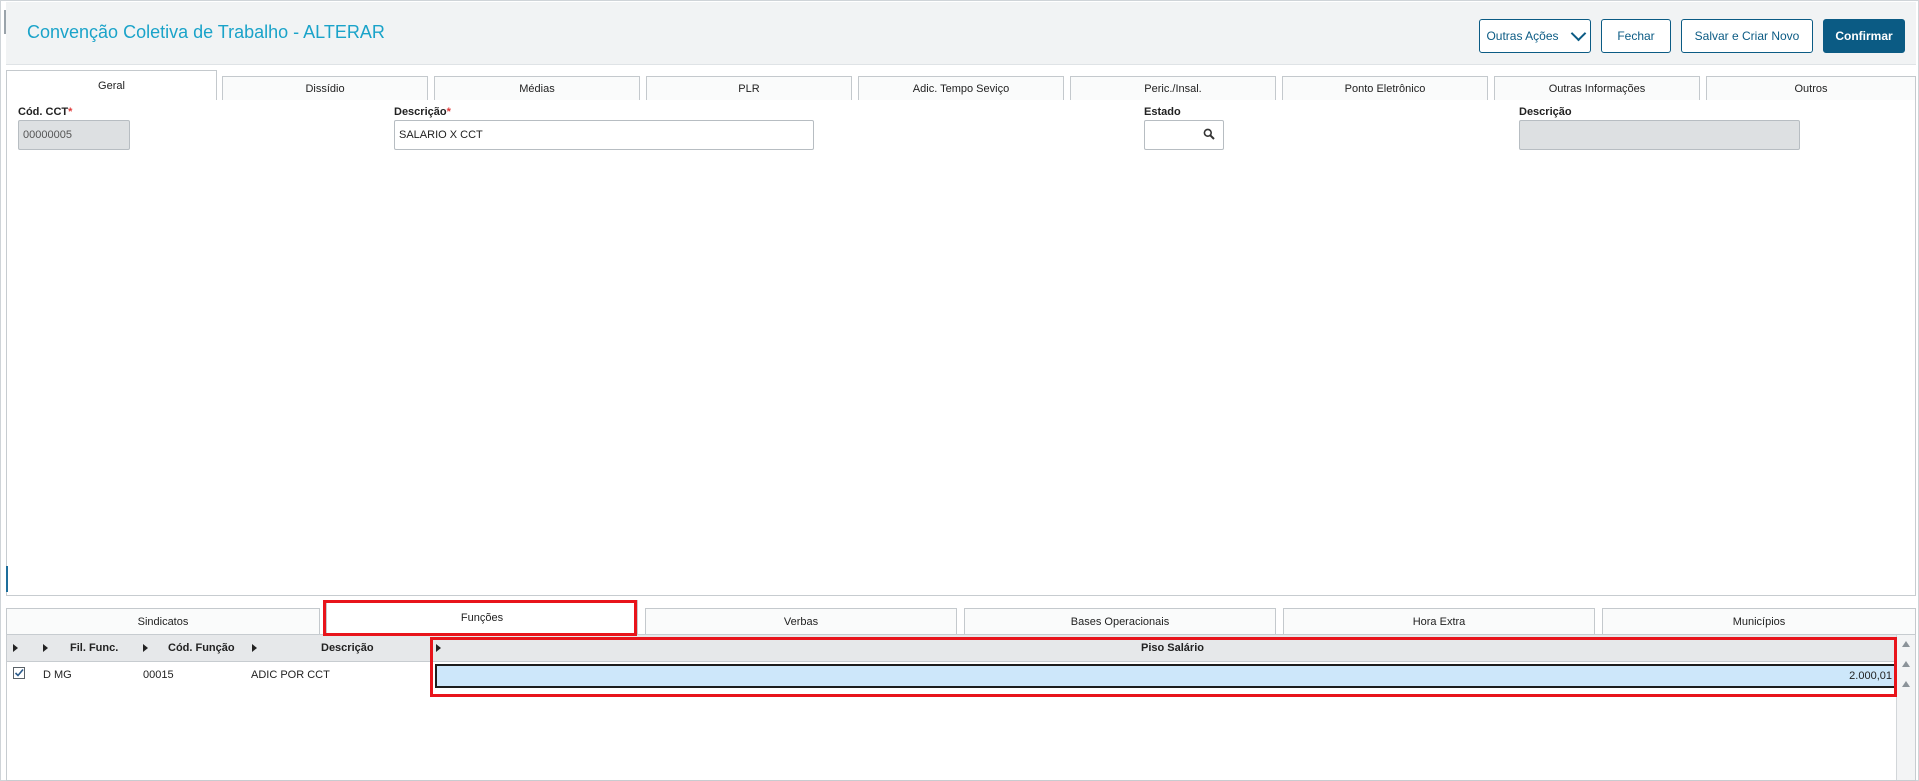 Image resolution: width=1919 pixels, height=781 pixels. What do you see at coordinates (1167, 648) in the screenshot?
I see `col-header-piso-salario: Piso Salário` at bounding box center [1167, 648].